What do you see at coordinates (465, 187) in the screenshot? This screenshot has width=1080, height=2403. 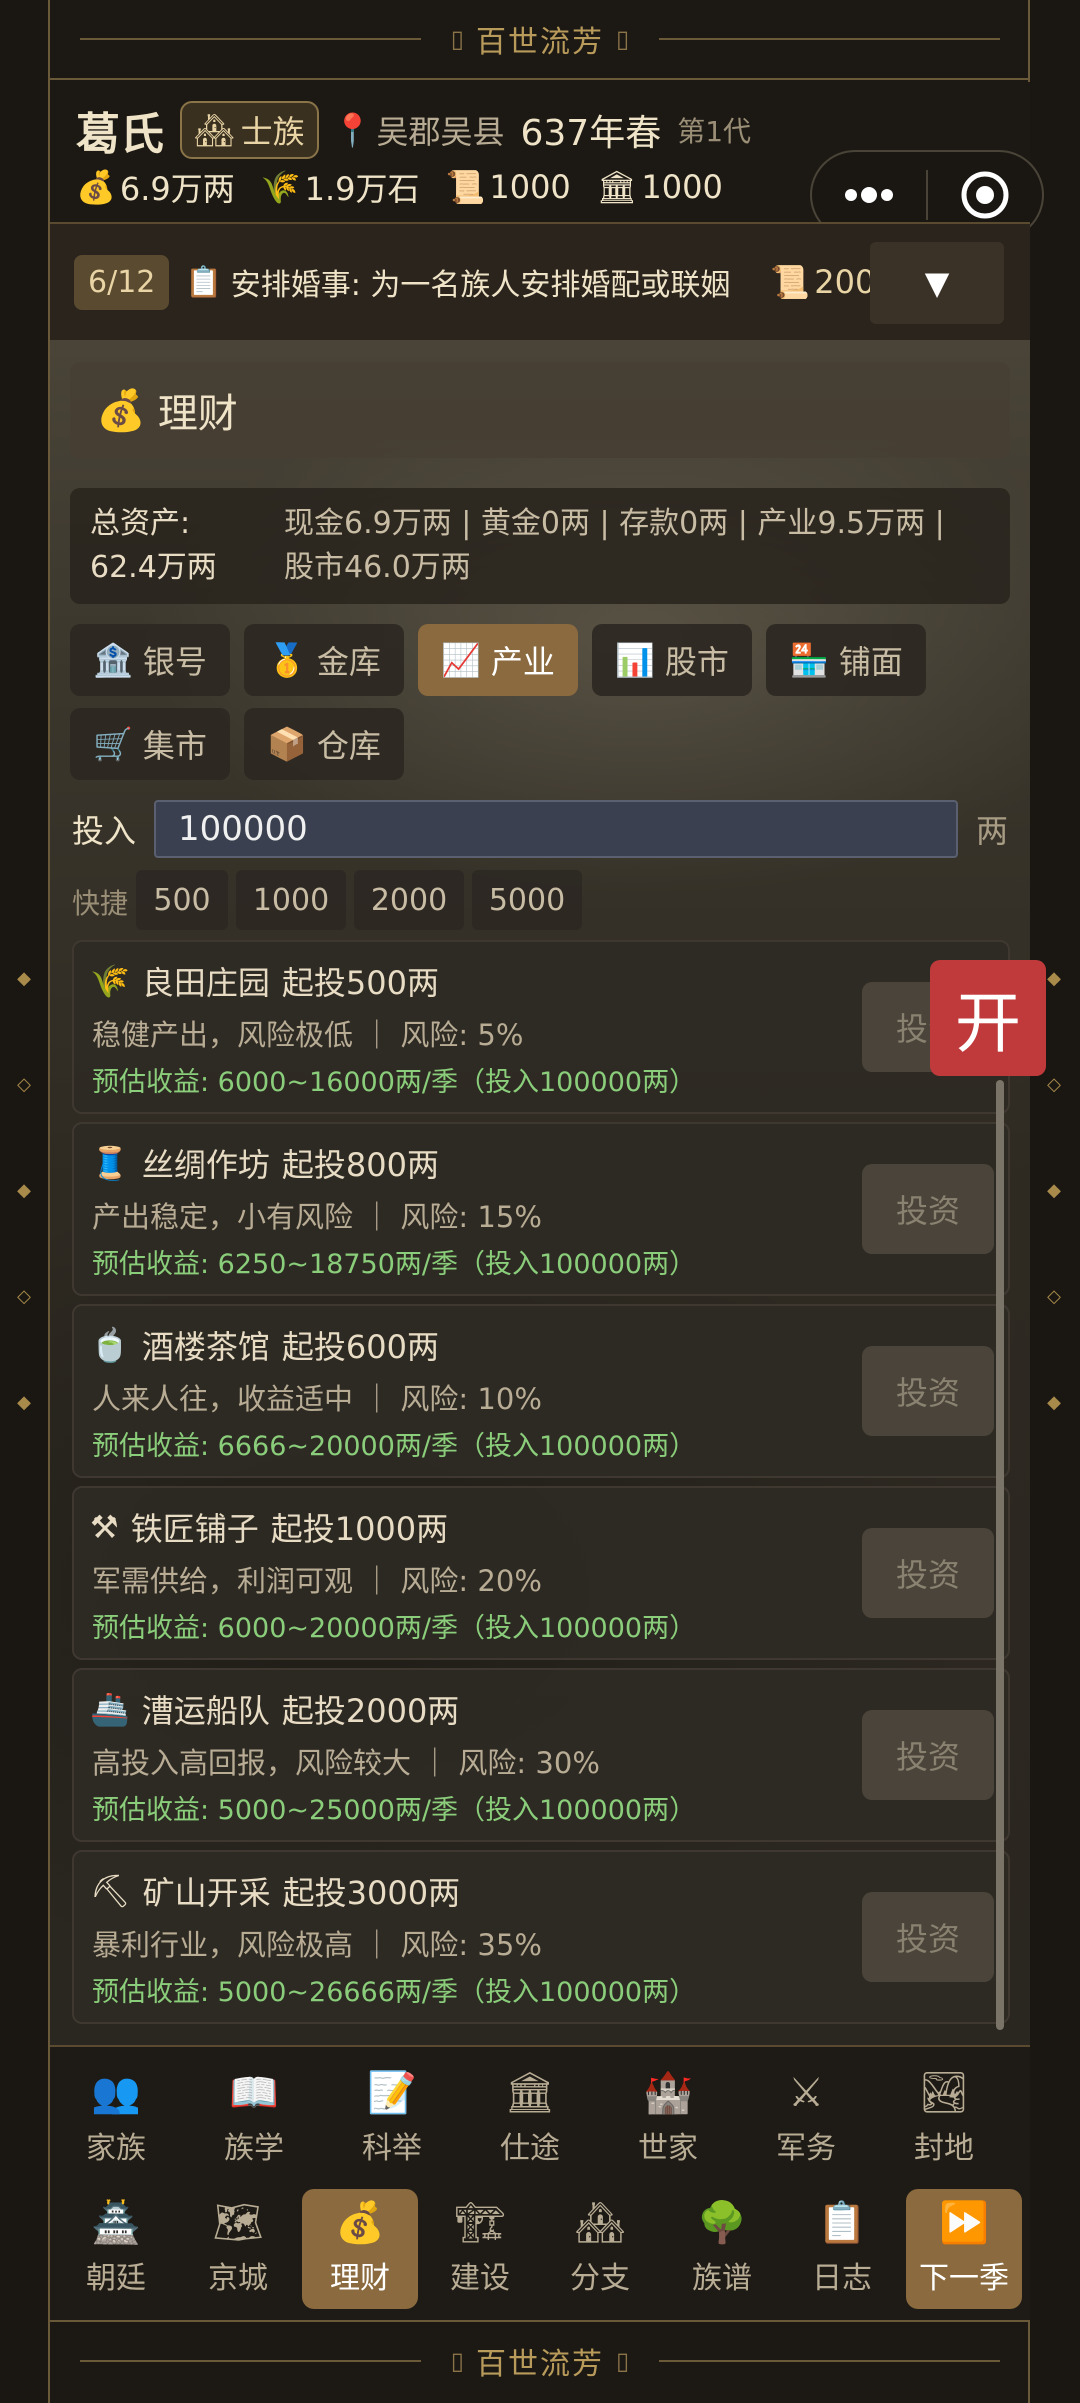 I see `scroll-icon: 📜` at bounding box center [465, 187].